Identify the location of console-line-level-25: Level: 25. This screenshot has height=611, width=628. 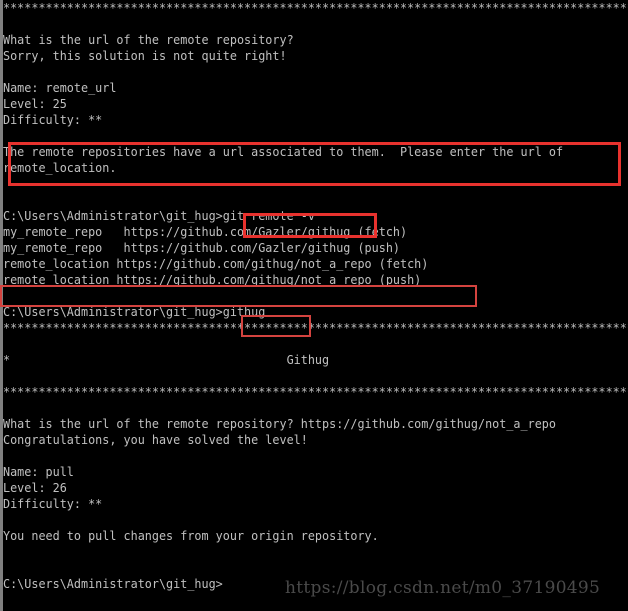
(35, 103).